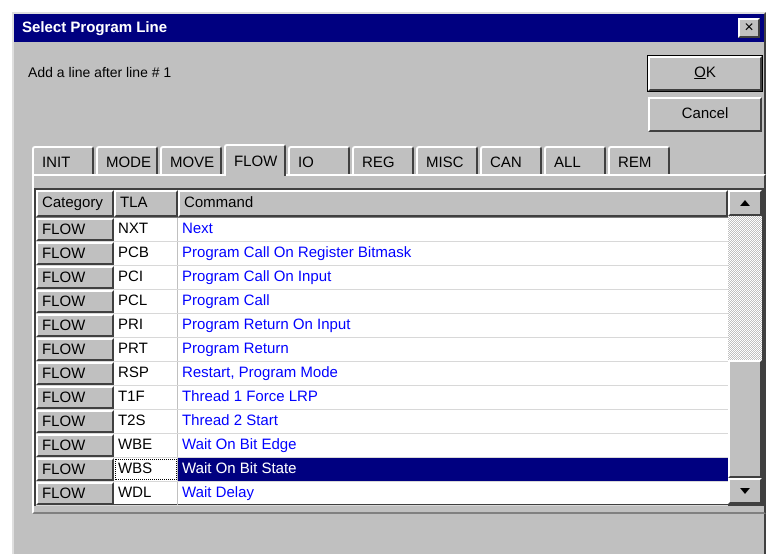  Describe the element at coordinates (191, 160) in the screenshot. I see `tab: MOVE` at that location.